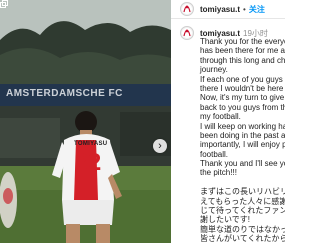 The image size is (320, 243). What do you see at coordinates (220, 9) in the screenshot?
I see `post-username: tomiyasu.t` at bounding box center [220, 9].